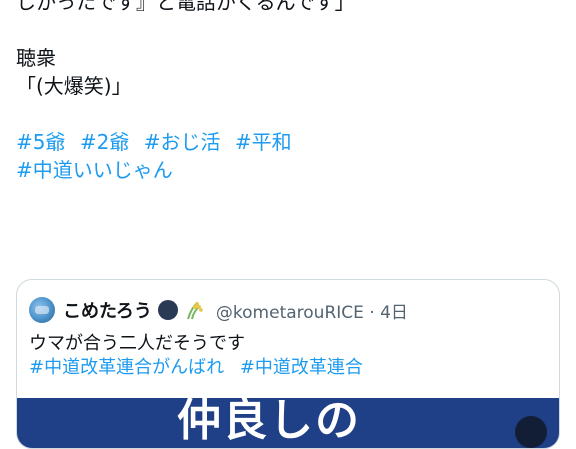  I want to click on hashtag-link: #平和, so click(263, 142).